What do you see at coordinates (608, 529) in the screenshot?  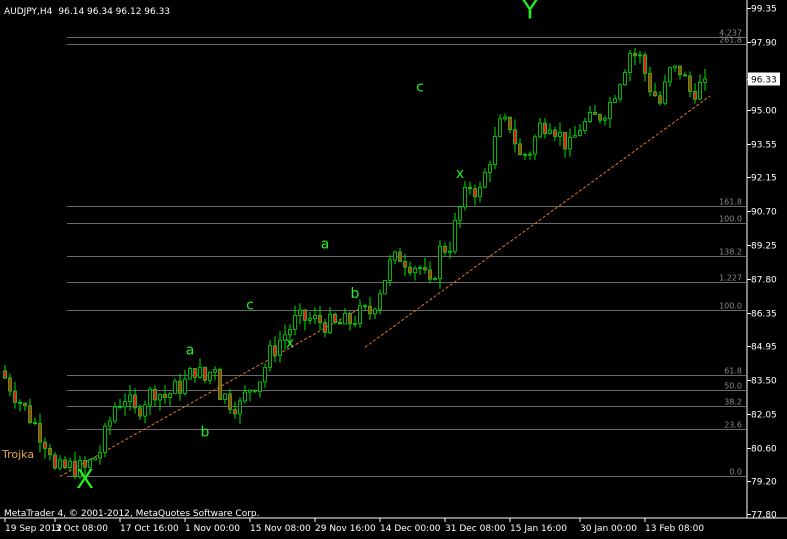 I see `time-tick-label: 30 Jan 00:00` at bounding box center [608, 529].